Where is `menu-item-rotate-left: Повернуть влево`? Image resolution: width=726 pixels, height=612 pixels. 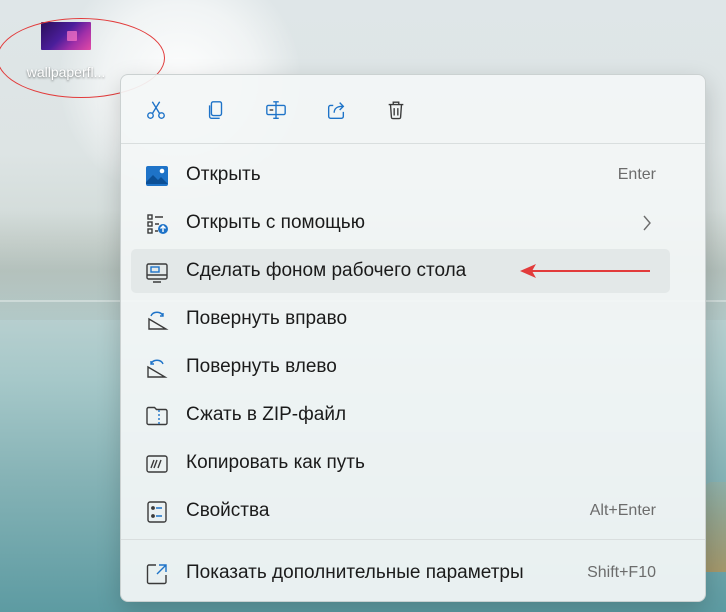 menu-item-rotate-left: Повернуть влево is located at coordinates (400, 367).